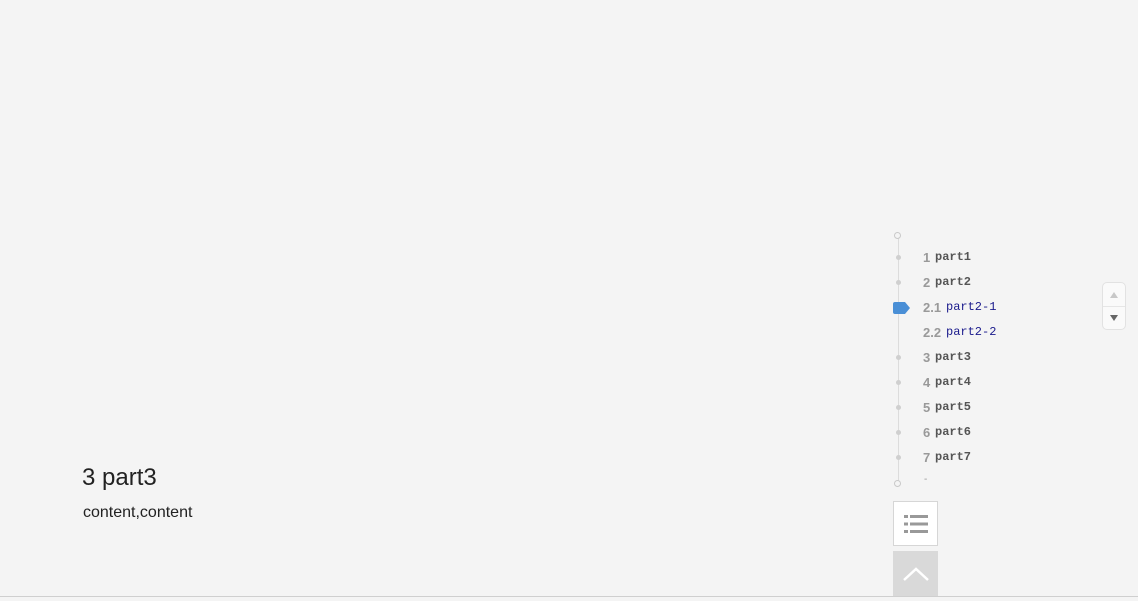 Image resolution: width=1138 pixels, height=601 pixels. What do you see at coordinates (971, 307) in the screenshot?
I see `catalog-item-label: part2-1` at bounding box center [971, 307].